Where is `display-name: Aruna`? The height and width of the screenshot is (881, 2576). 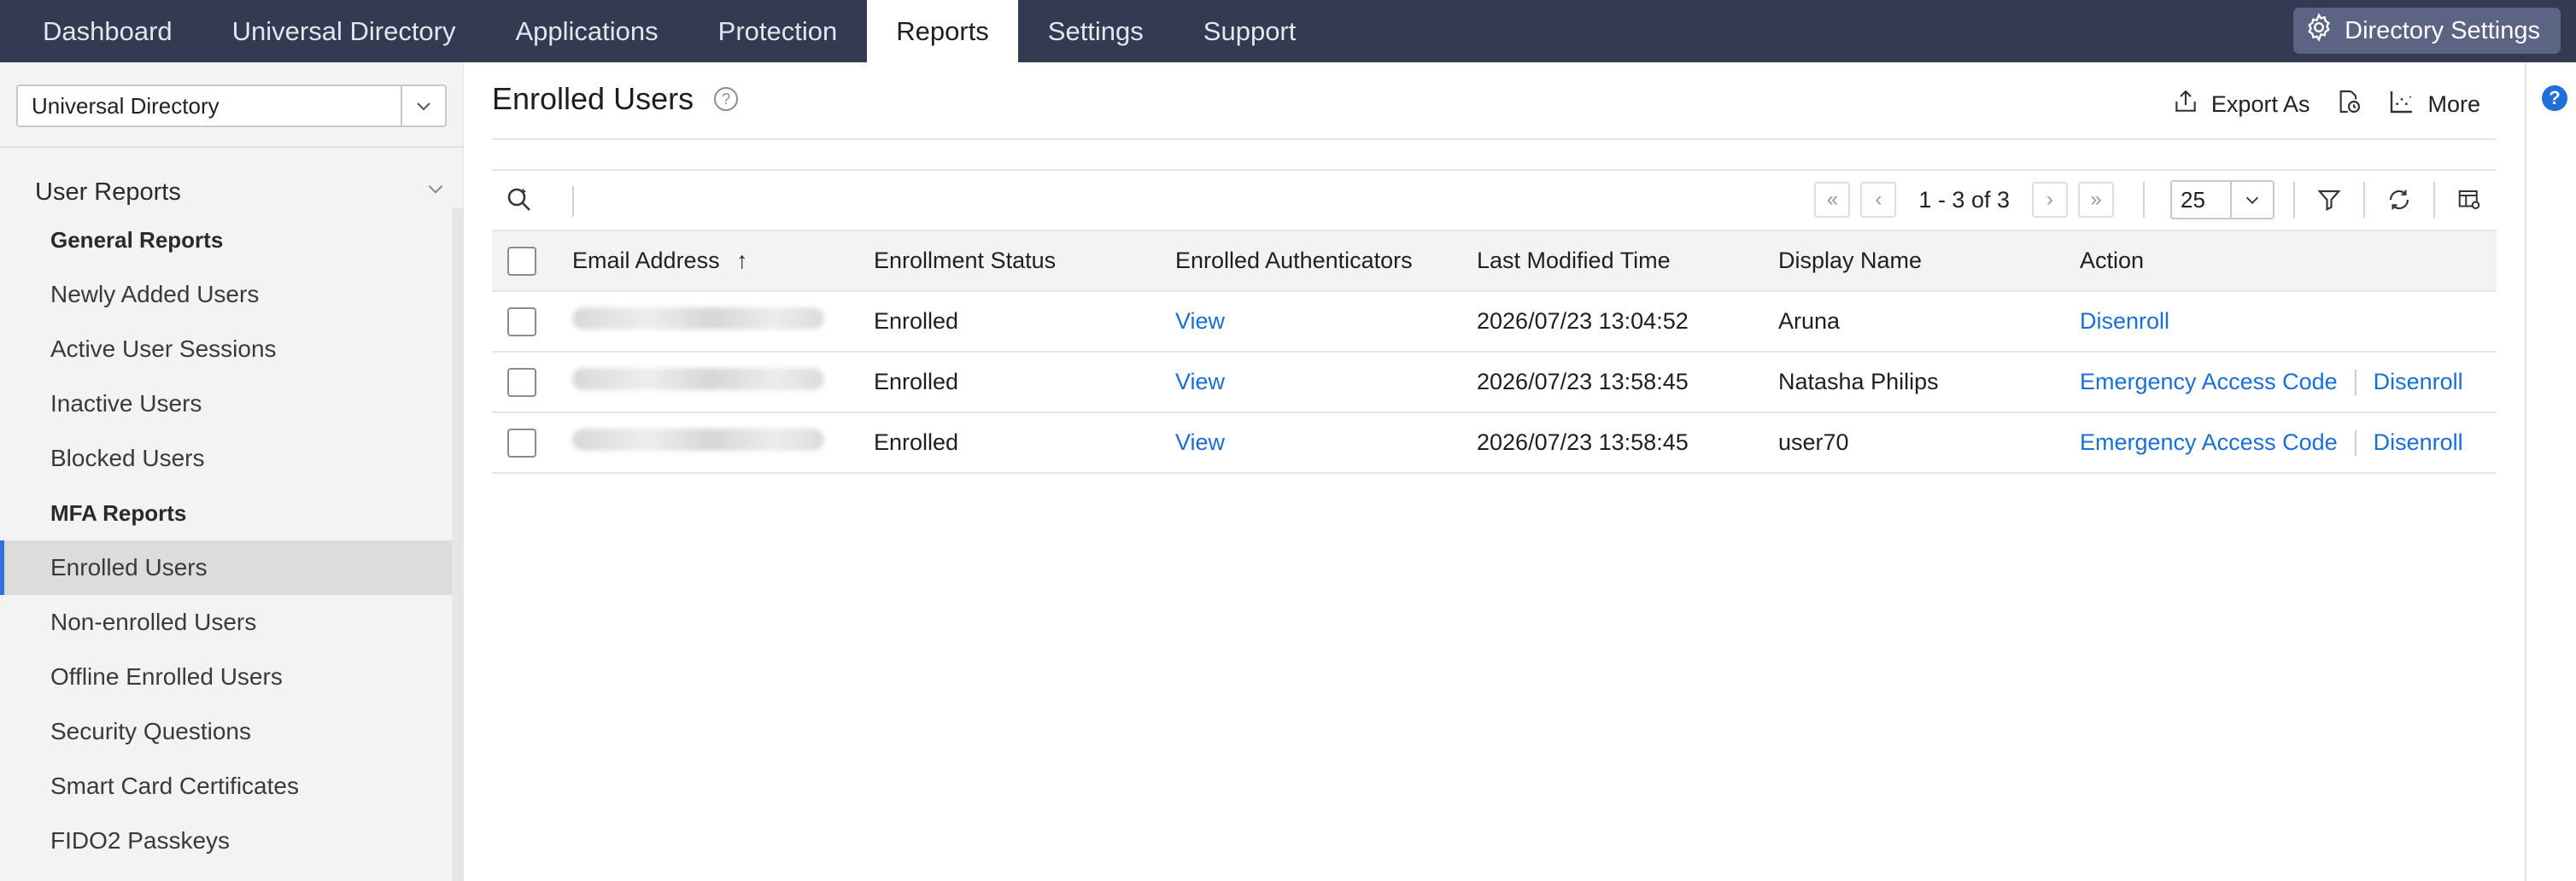
display-name: Aruna is located at coordinates (1929, 322).